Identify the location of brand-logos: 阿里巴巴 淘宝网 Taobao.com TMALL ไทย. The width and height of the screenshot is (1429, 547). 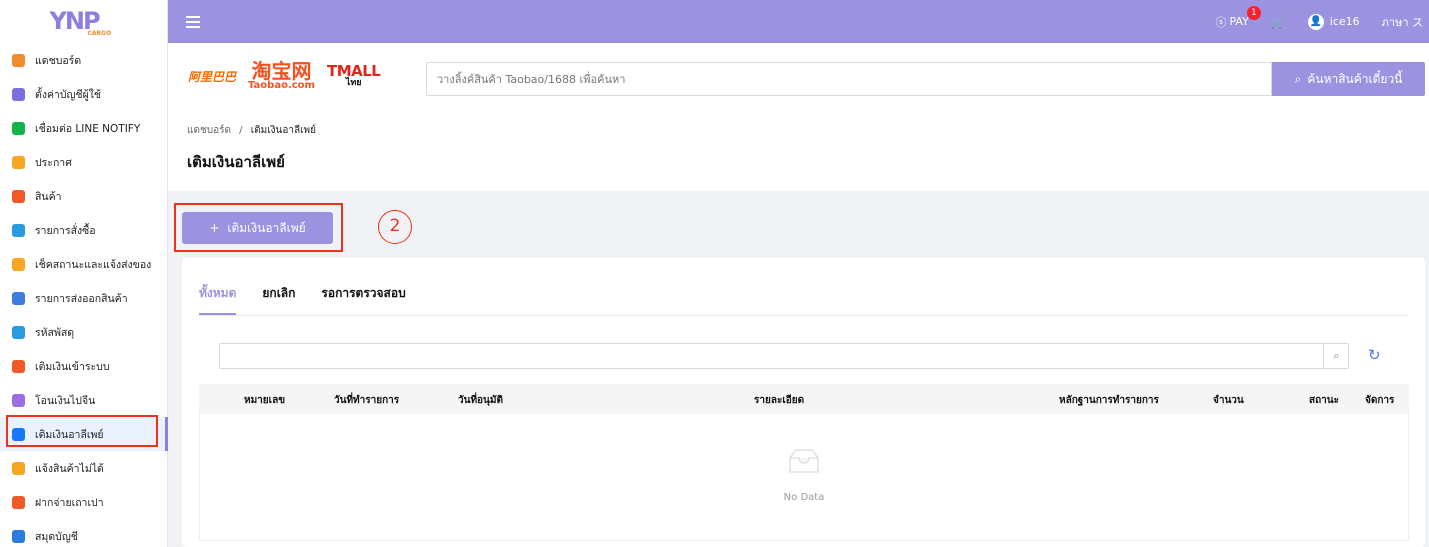
(284, 76).